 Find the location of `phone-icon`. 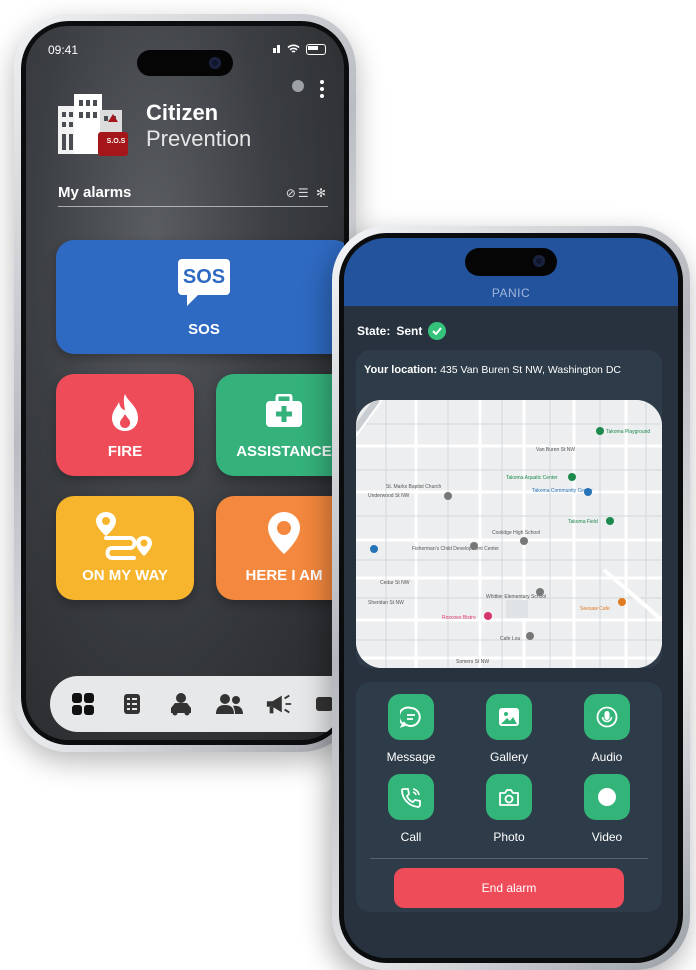

phone-icon is located at coordinates (411, 797).